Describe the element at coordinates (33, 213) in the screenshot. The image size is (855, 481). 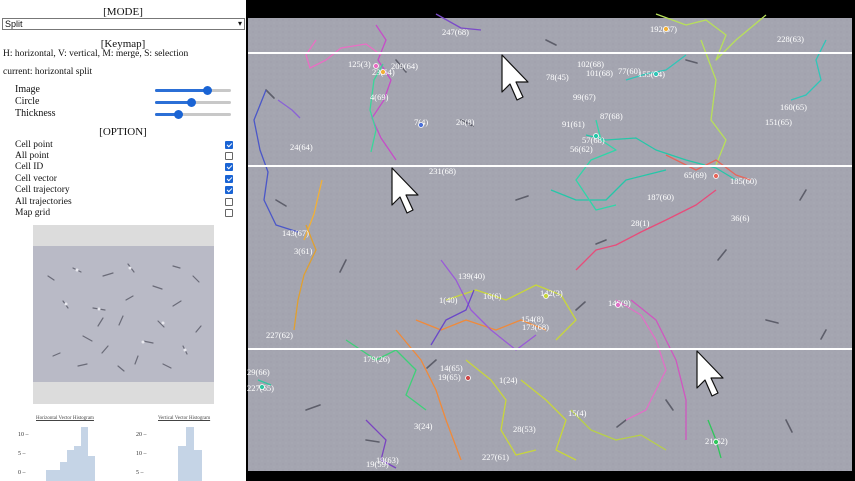
I see `option-label: Map grid` at that location.